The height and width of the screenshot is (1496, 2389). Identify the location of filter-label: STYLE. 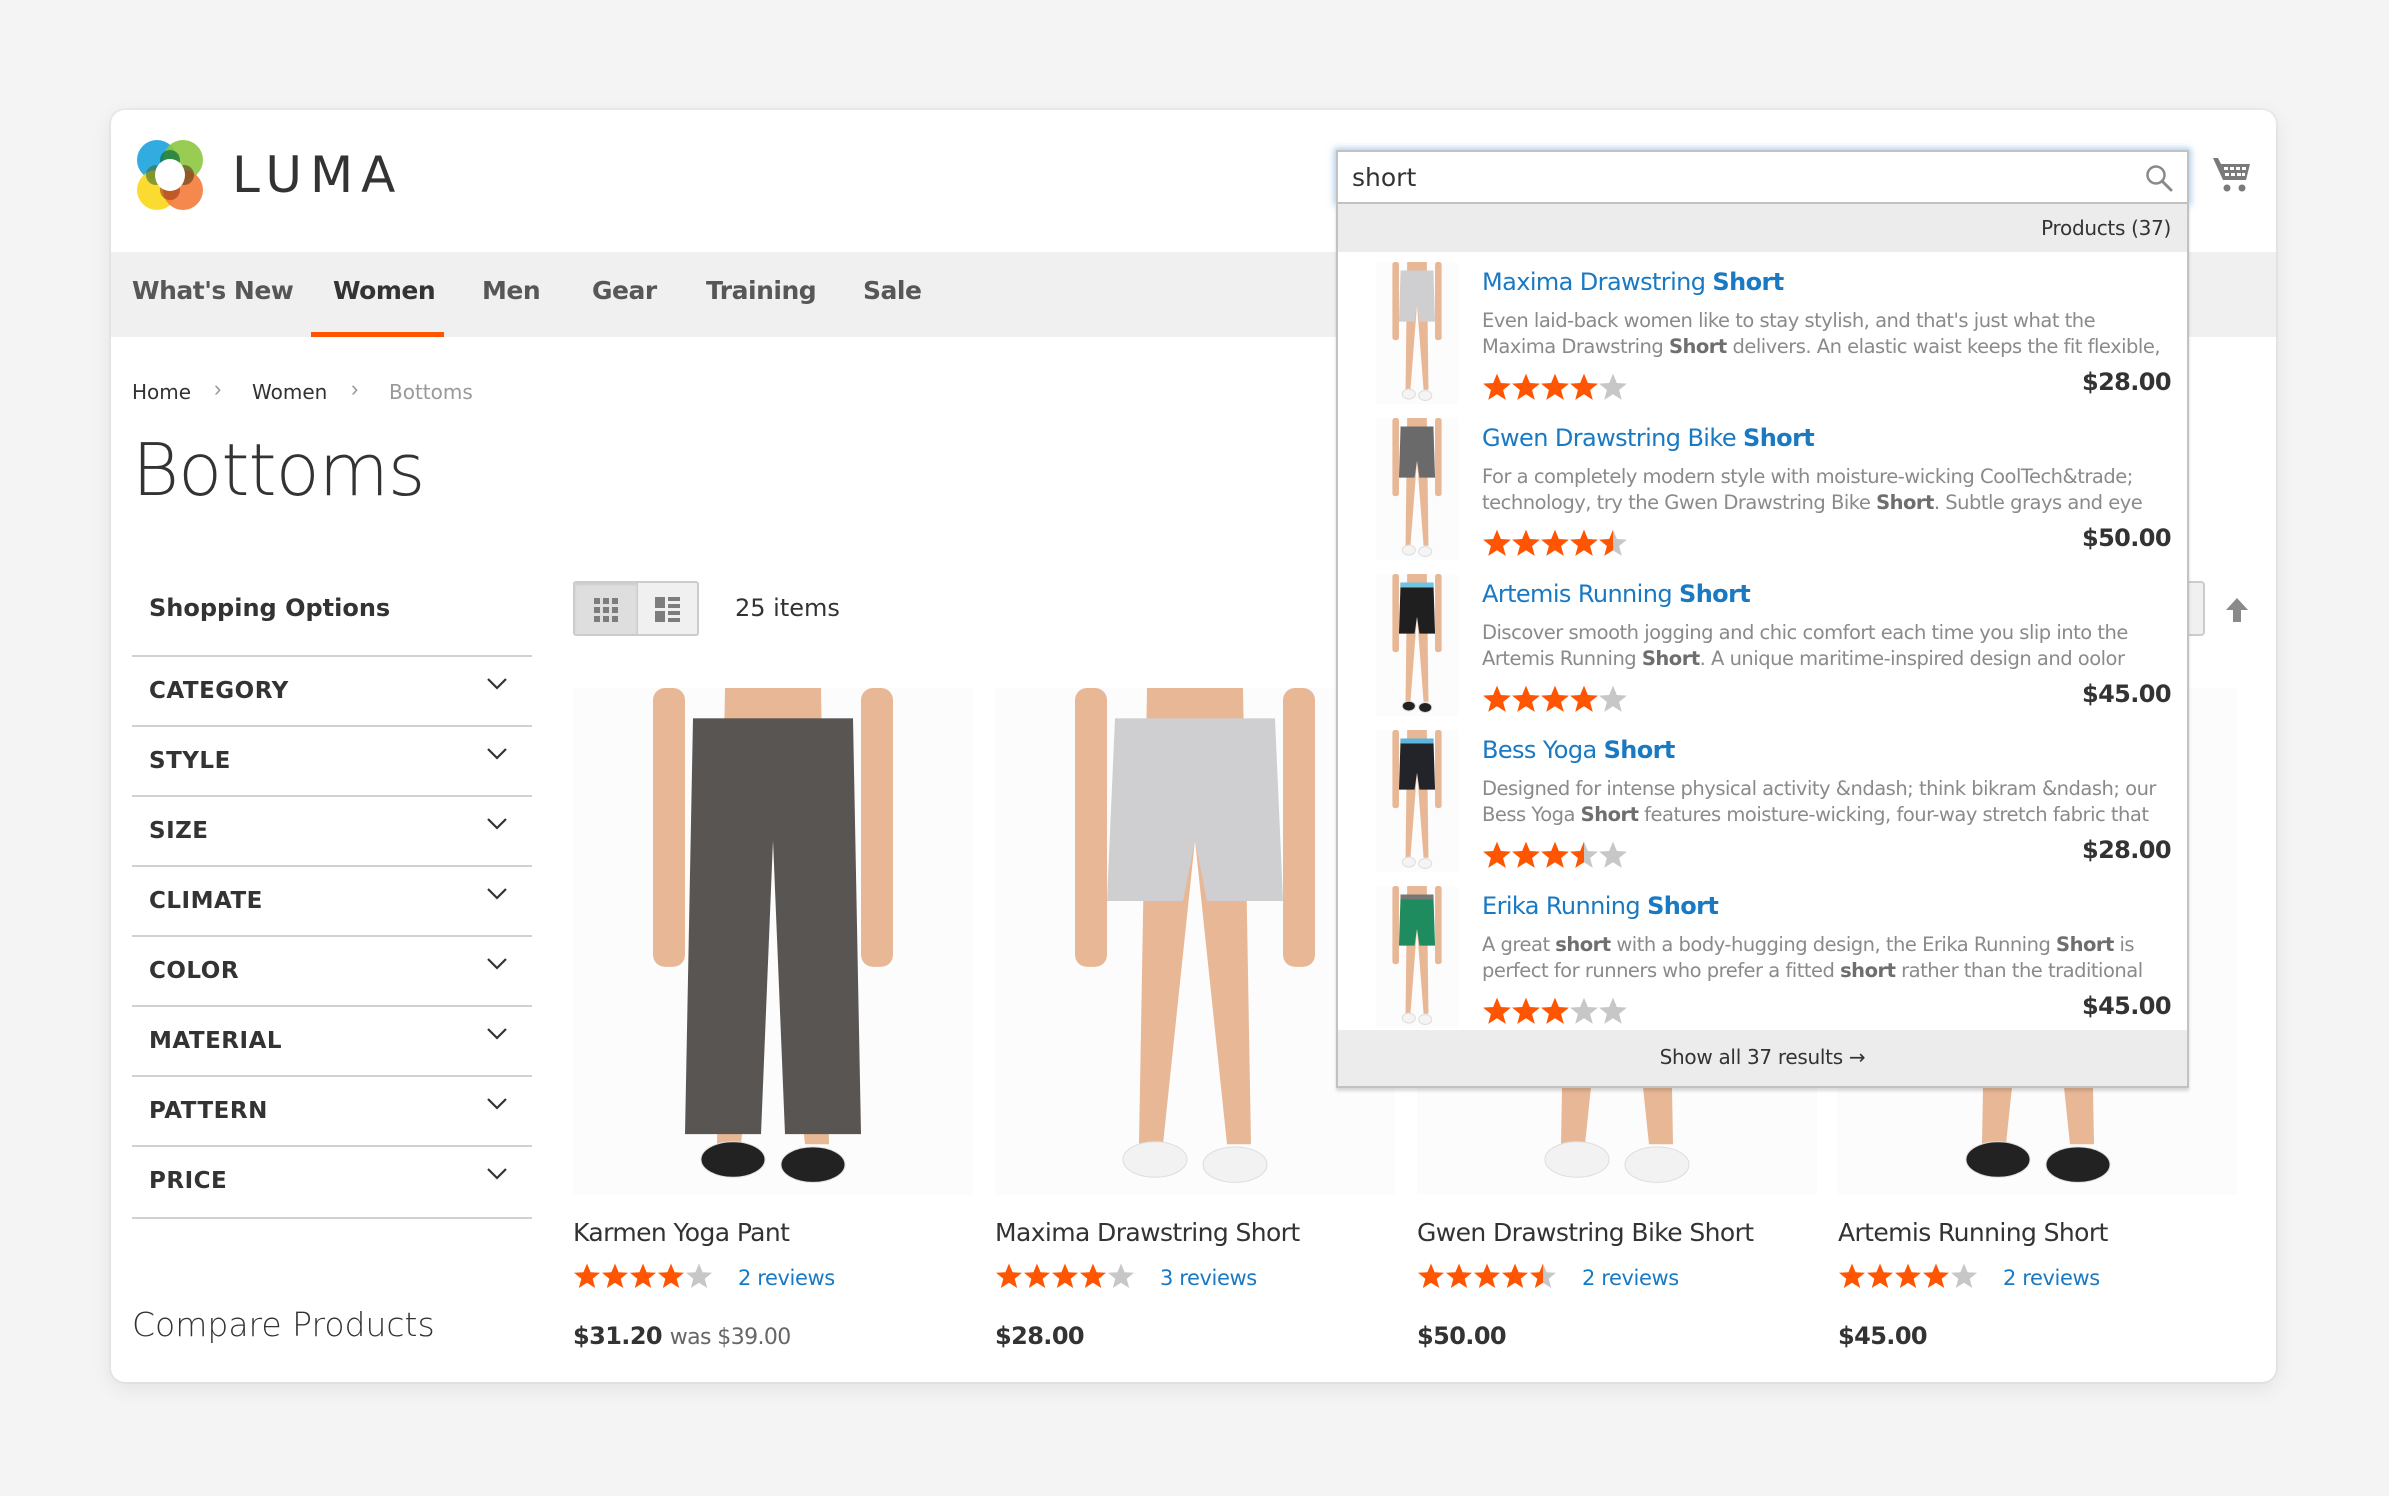
(190, 761).